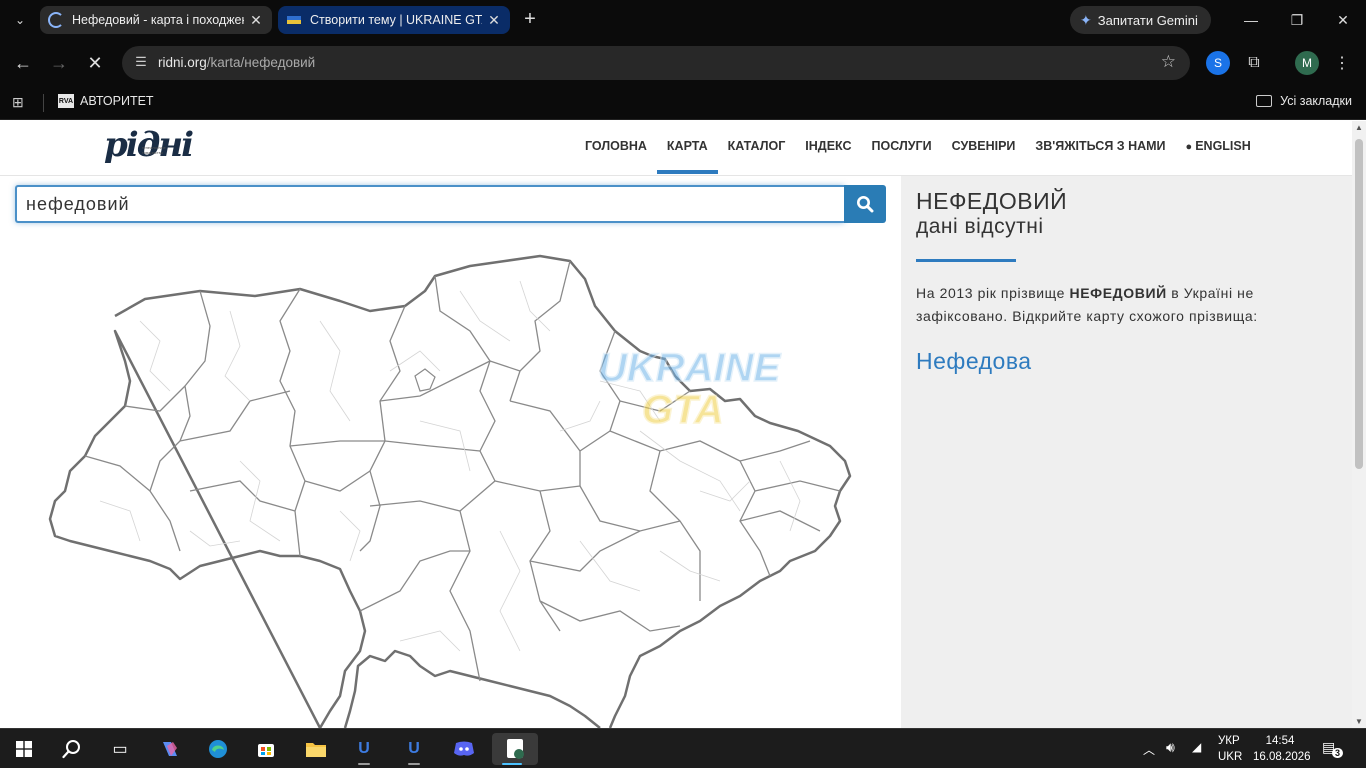  What do you see at coordinates (170, 749) in the screenshot?
I see `copilot-app` at bounding box center [170, 749].